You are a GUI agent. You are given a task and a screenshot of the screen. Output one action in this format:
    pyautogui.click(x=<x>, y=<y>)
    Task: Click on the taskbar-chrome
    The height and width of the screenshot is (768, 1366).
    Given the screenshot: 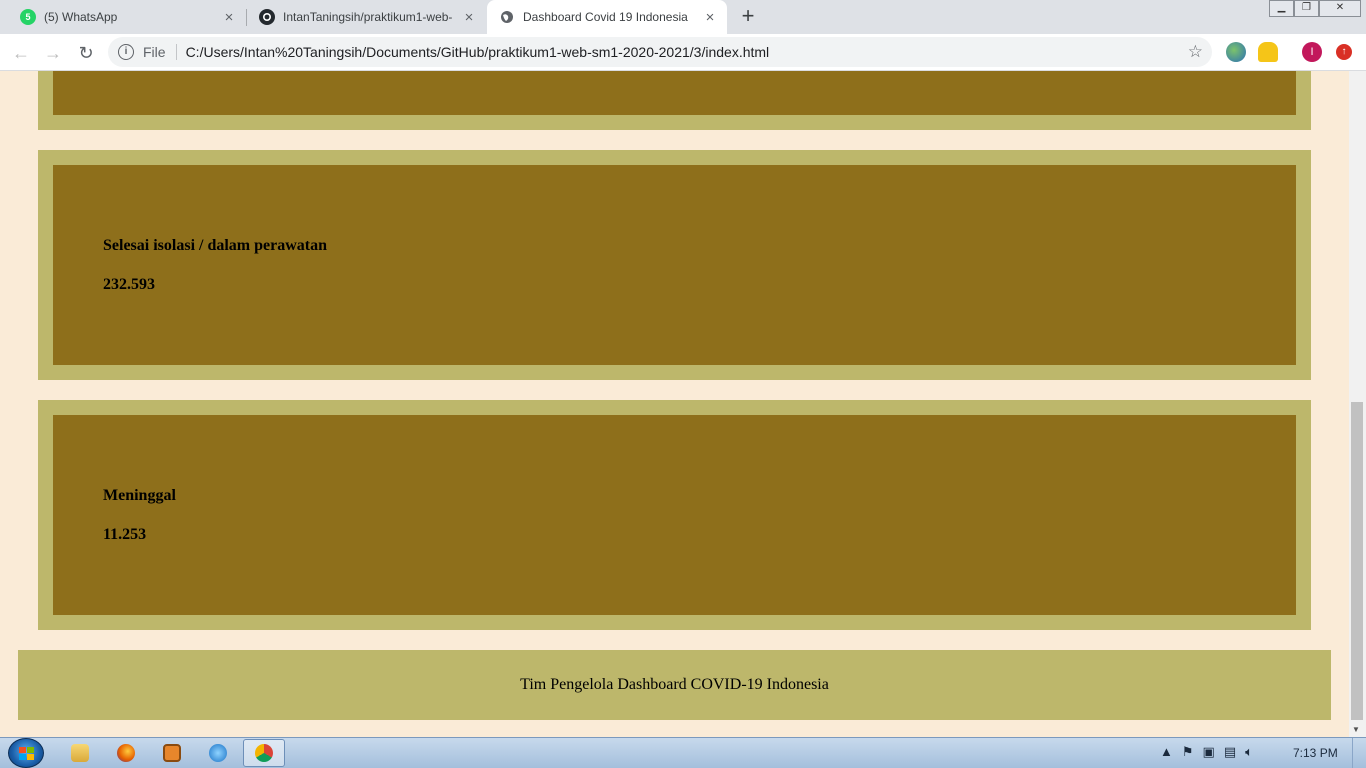 What is the action you would take?
    pyautogui.click(x=264, y=753)
    